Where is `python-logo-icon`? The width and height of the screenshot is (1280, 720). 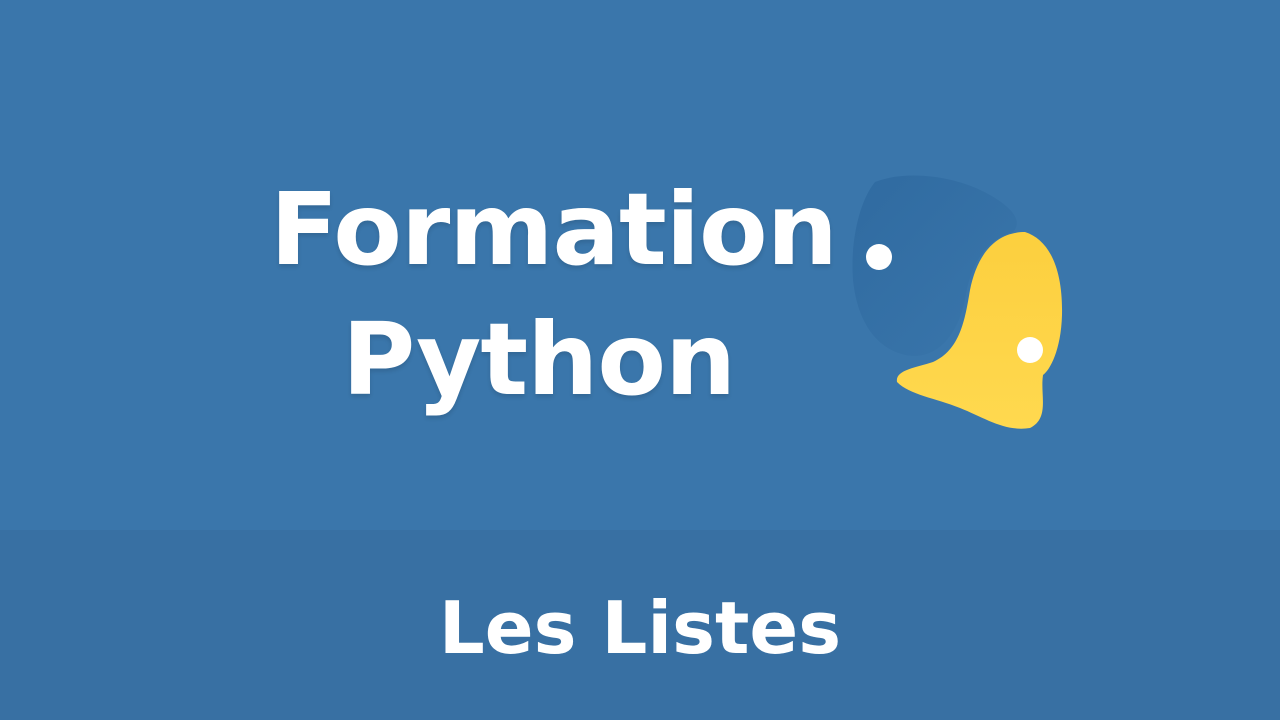 python-logo-icon is located at coordinates (957, 302).